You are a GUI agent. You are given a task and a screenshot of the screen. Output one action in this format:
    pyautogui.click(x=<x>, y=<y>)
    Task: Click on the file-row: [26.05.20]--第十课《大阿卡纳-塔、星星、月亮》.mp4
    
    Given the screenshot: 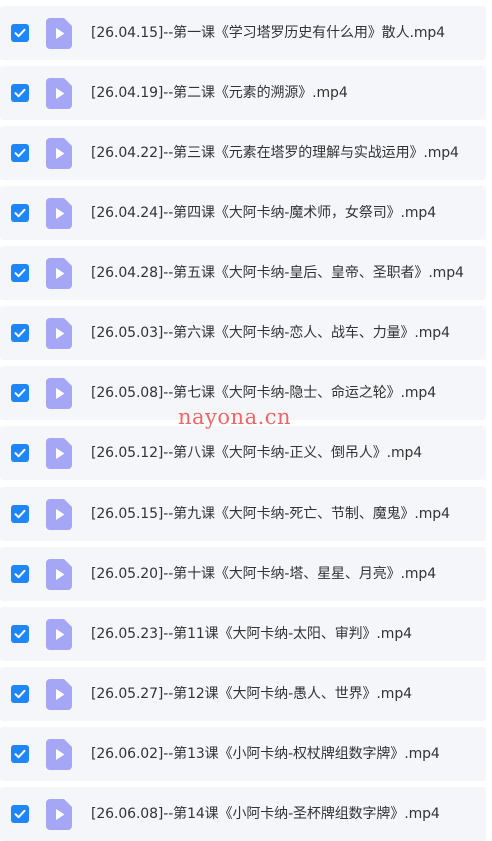 What is the action you would take?
    pyautogui.click(x=243, y=574)
    